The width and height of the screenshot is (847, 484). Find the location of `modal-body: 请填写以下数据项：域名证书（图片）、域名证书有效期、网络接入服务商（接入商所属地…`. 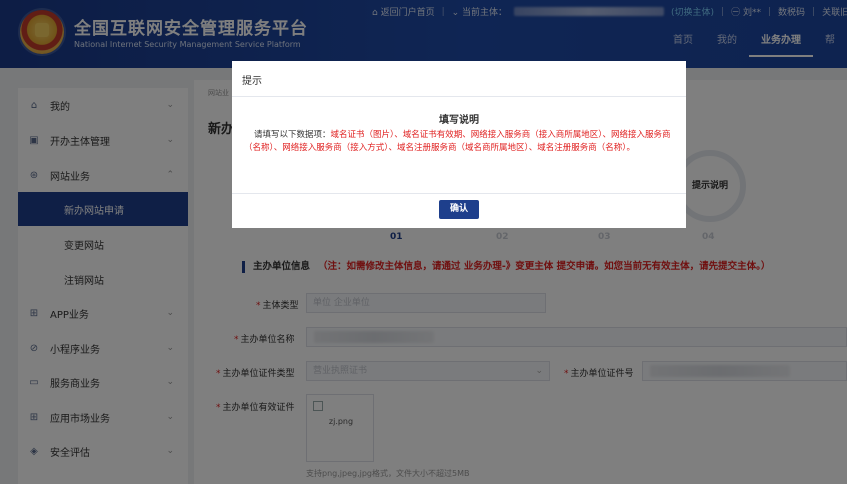

modal-body: 请填写以下数据项：域名证书（图片）、域名证书有效期、网络接入服务商（接入商所属地… is located at coordinates (460, 142).